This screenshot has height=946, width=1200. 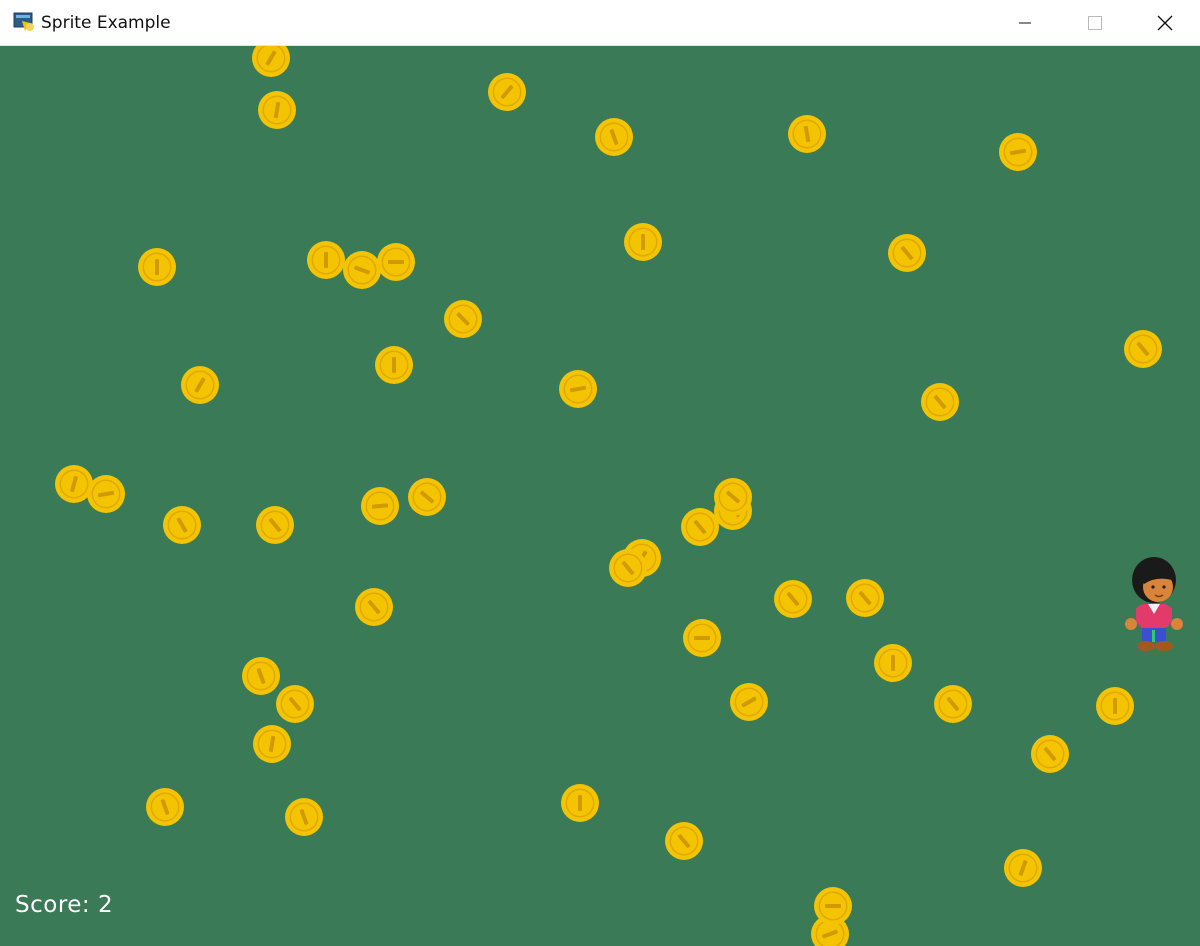 What do you see at coordinates (1154, 604) in the screenshot?
I see `player-sprite` at bounding box center [1154, 604].